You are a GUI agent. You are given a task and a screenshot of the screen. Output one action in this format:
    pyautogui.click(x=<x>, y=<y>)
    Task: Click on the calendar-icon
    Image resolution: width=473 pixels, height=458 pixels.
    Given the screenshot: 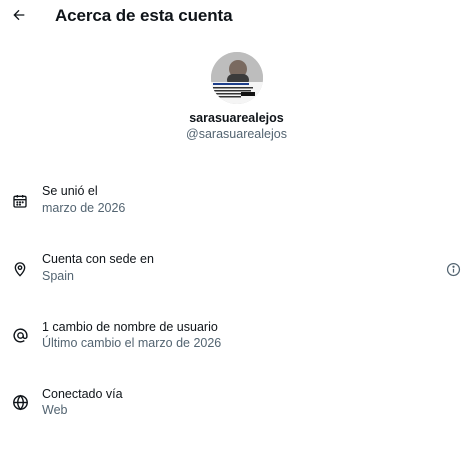 What is the action you would take?
    pyautogui.click(x=20, y=201)
    